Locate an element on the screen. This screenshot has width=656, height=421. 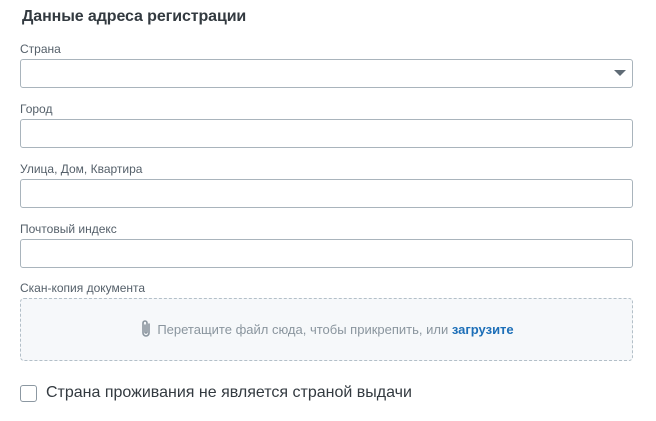
city-label: Город is located at coordinates (36, 109).